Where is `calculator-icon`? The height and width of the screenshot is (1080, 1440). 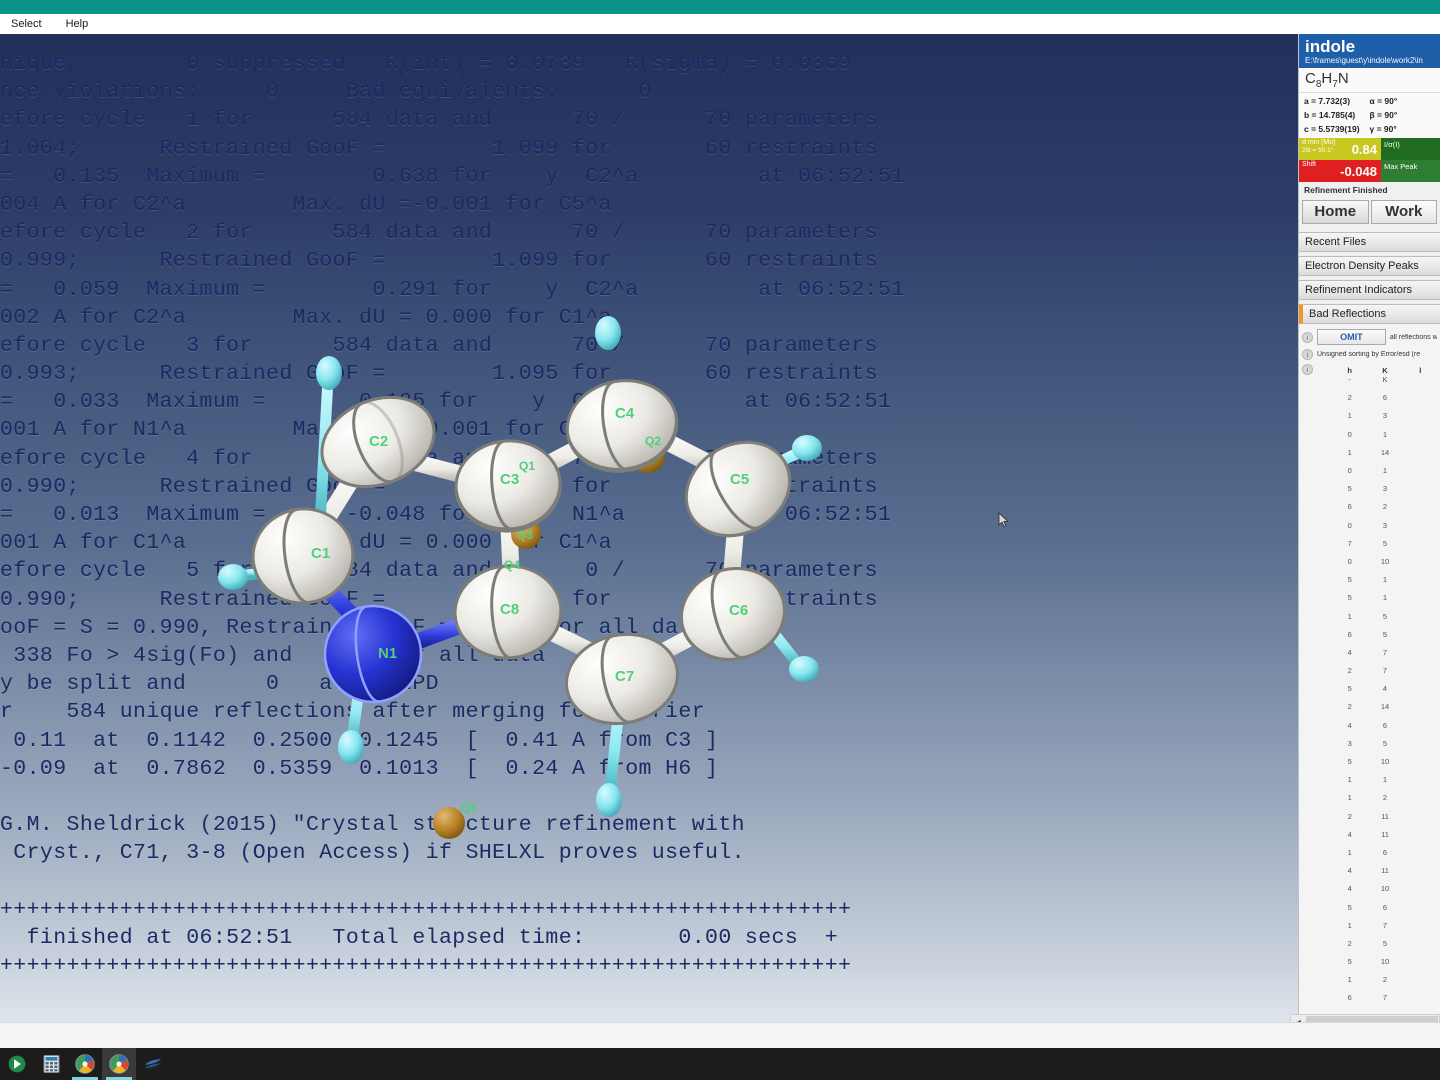
calculator-icon is located at coordinates (51, 1064).